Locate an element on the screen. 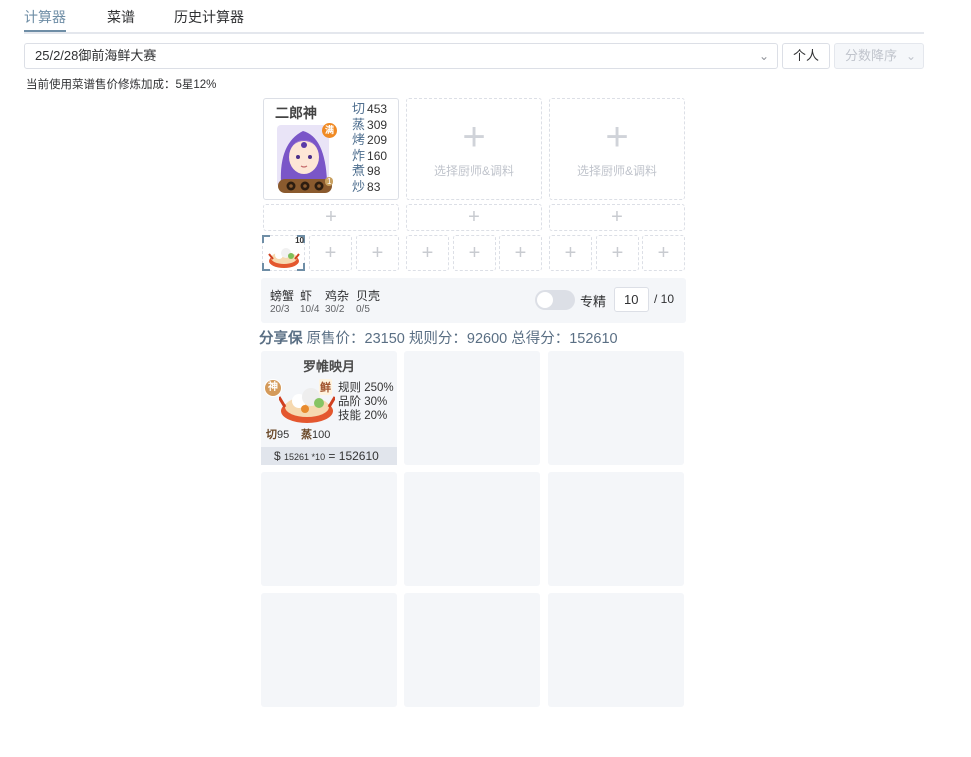  sort-select: 分数降序 ⌄ is located at coordinates (879, 56).